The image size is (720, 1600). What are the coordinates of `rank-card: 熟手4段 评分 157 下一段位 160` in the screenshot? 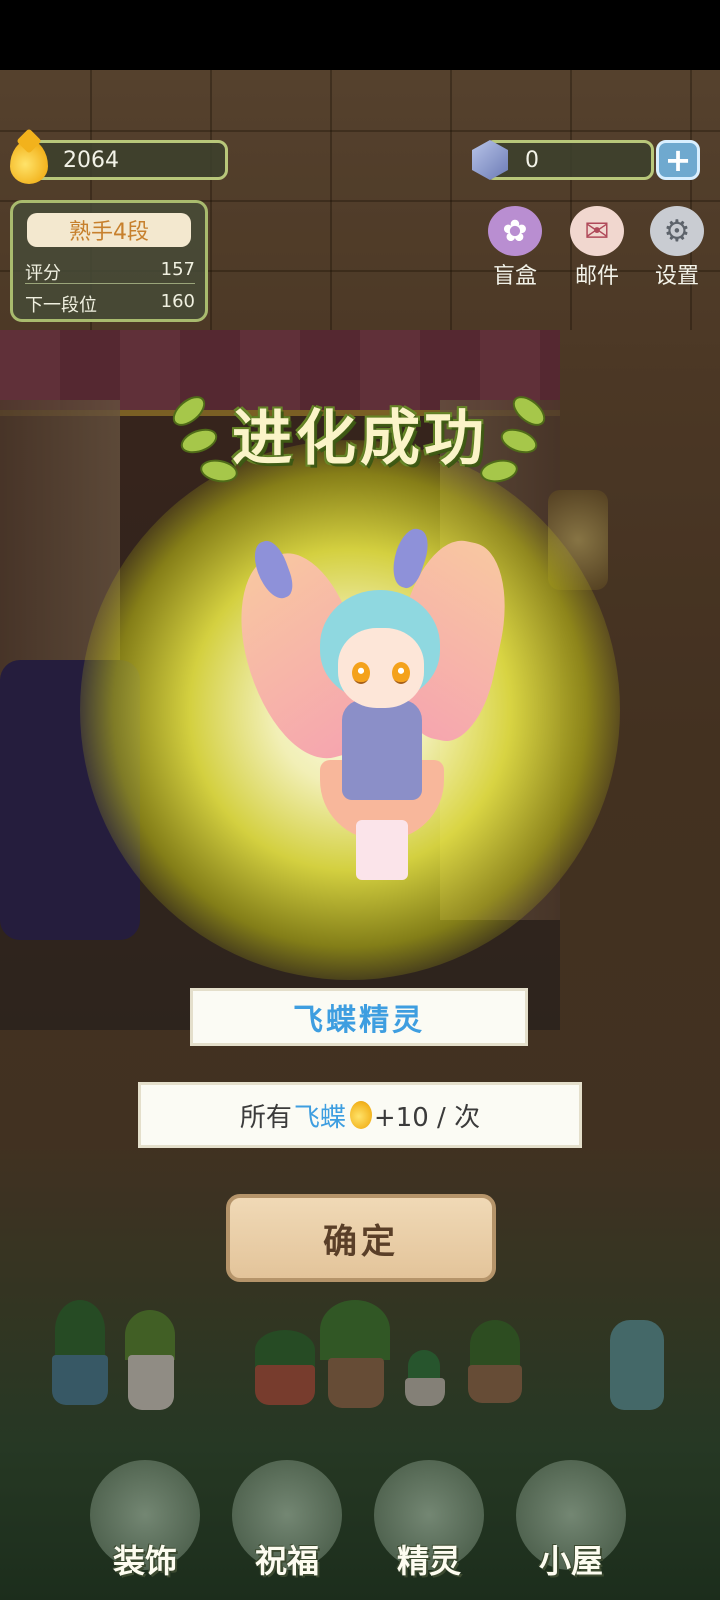 It's located at (109, 261).